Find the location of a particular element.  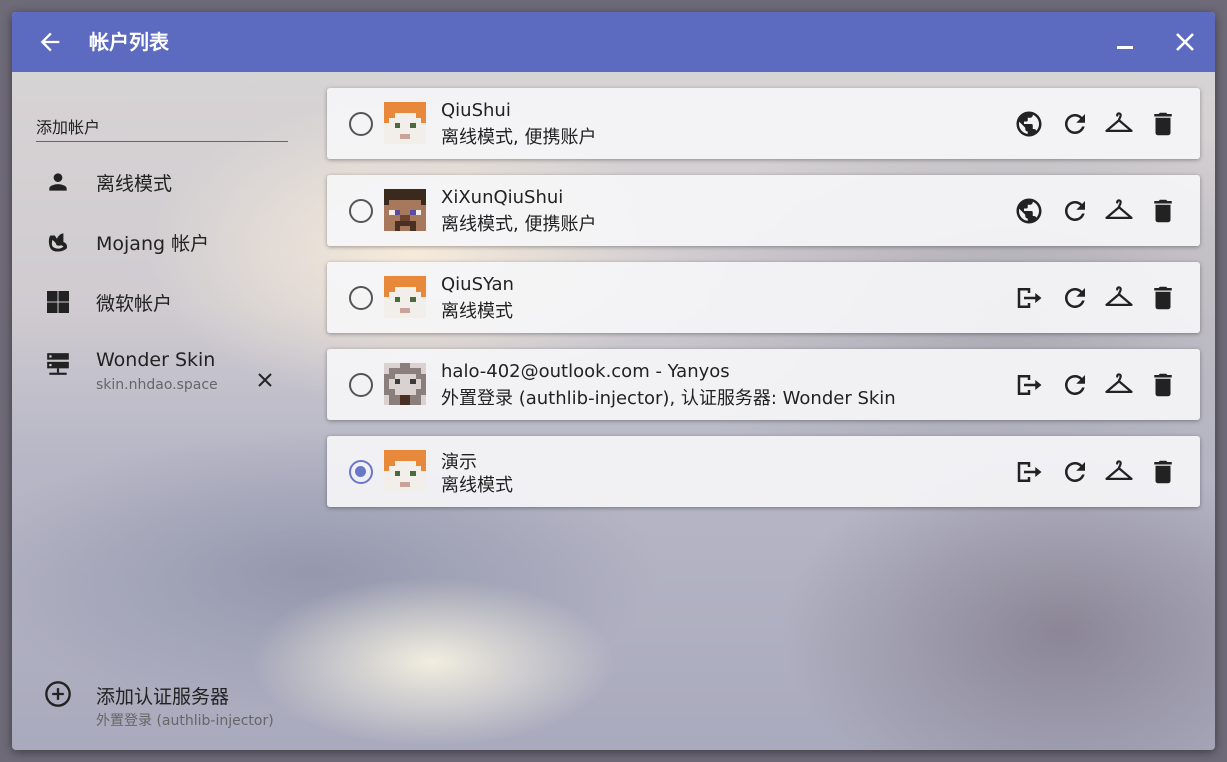

person-icon is located at coordinates (58, 182).